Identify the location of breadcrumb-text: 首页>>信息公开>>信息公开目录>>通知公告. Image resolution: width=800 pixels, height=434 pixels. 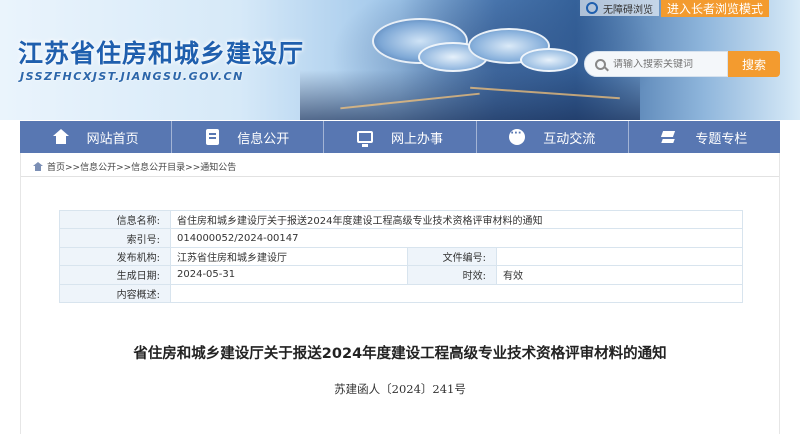
(141, 166).